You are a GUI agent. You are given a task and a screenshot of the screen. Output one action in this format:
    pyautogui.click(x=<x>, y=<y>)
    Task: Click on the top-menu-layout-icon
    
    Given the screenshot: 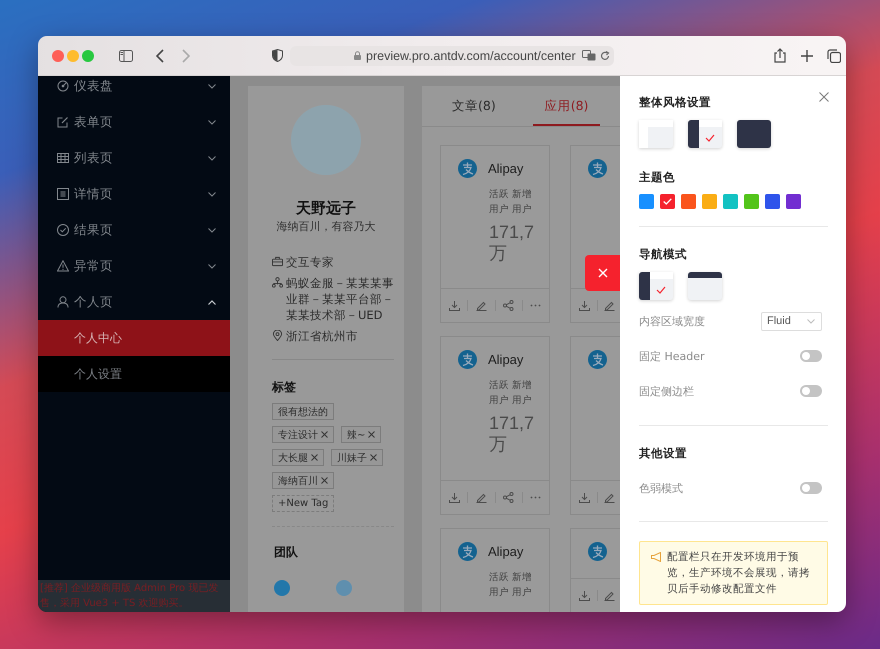 What is the action you would take?
    pyautogui.click(x=705, y=286)
    